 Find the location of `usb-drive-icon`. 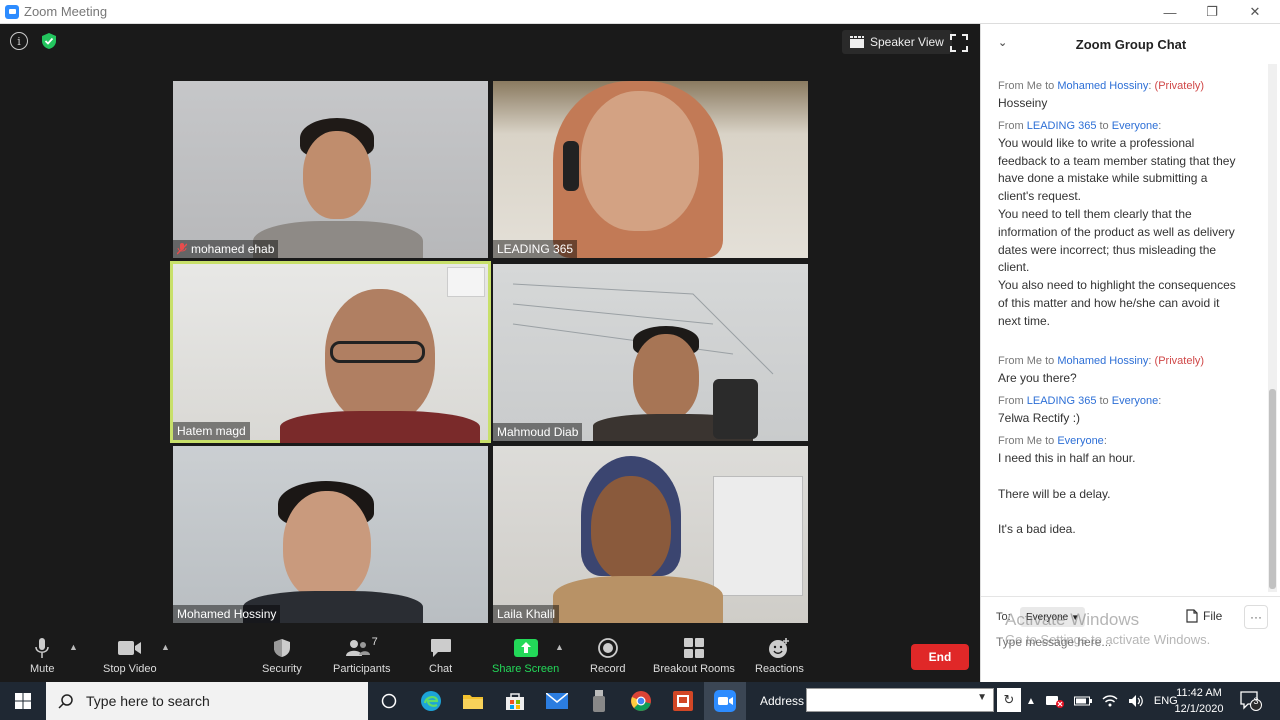

usb-drive-icon is located at coordinates (599, 701).